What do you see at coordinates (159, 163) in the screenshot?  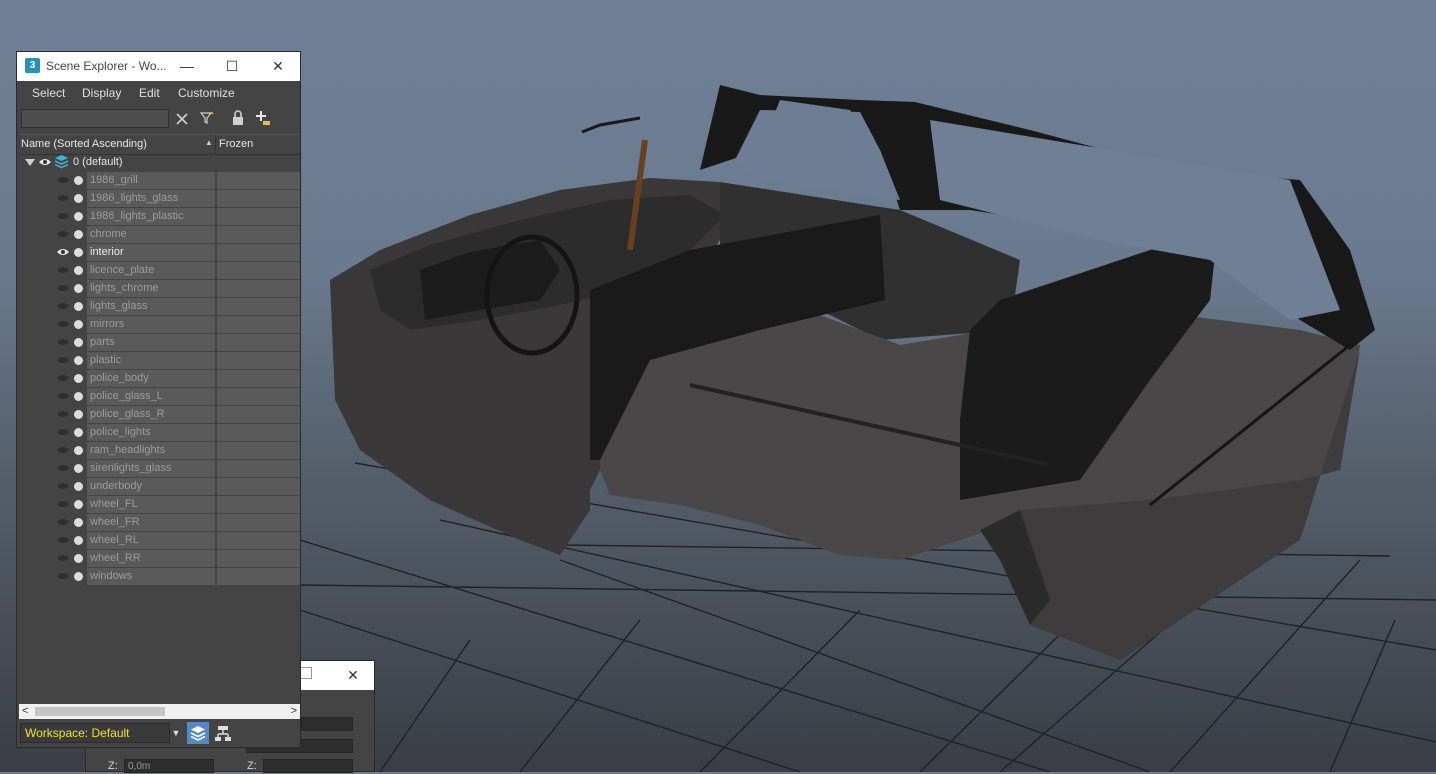 I see `layer-row-default: 0 (default)` at bounding box center [159, 163].